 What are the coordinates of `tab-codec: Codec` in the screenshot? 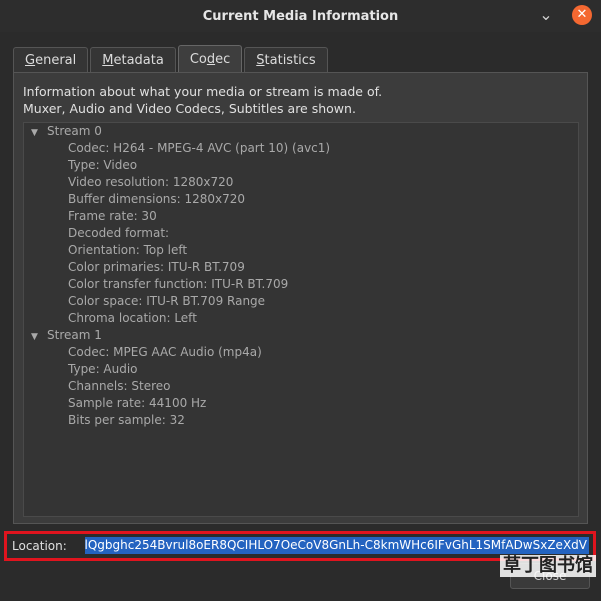 It's located at (210, 59).